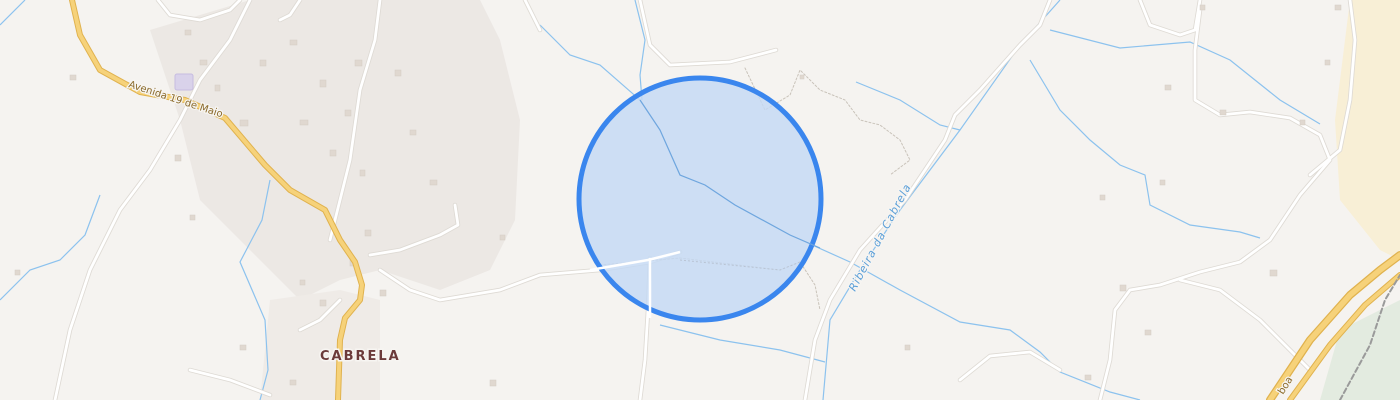 The image size is (1400, 400). What do you see at coordinates (360, 356) in the screenshot?
I see `cabrela-place-label: CABRELA` at bounding box center [360, 356].